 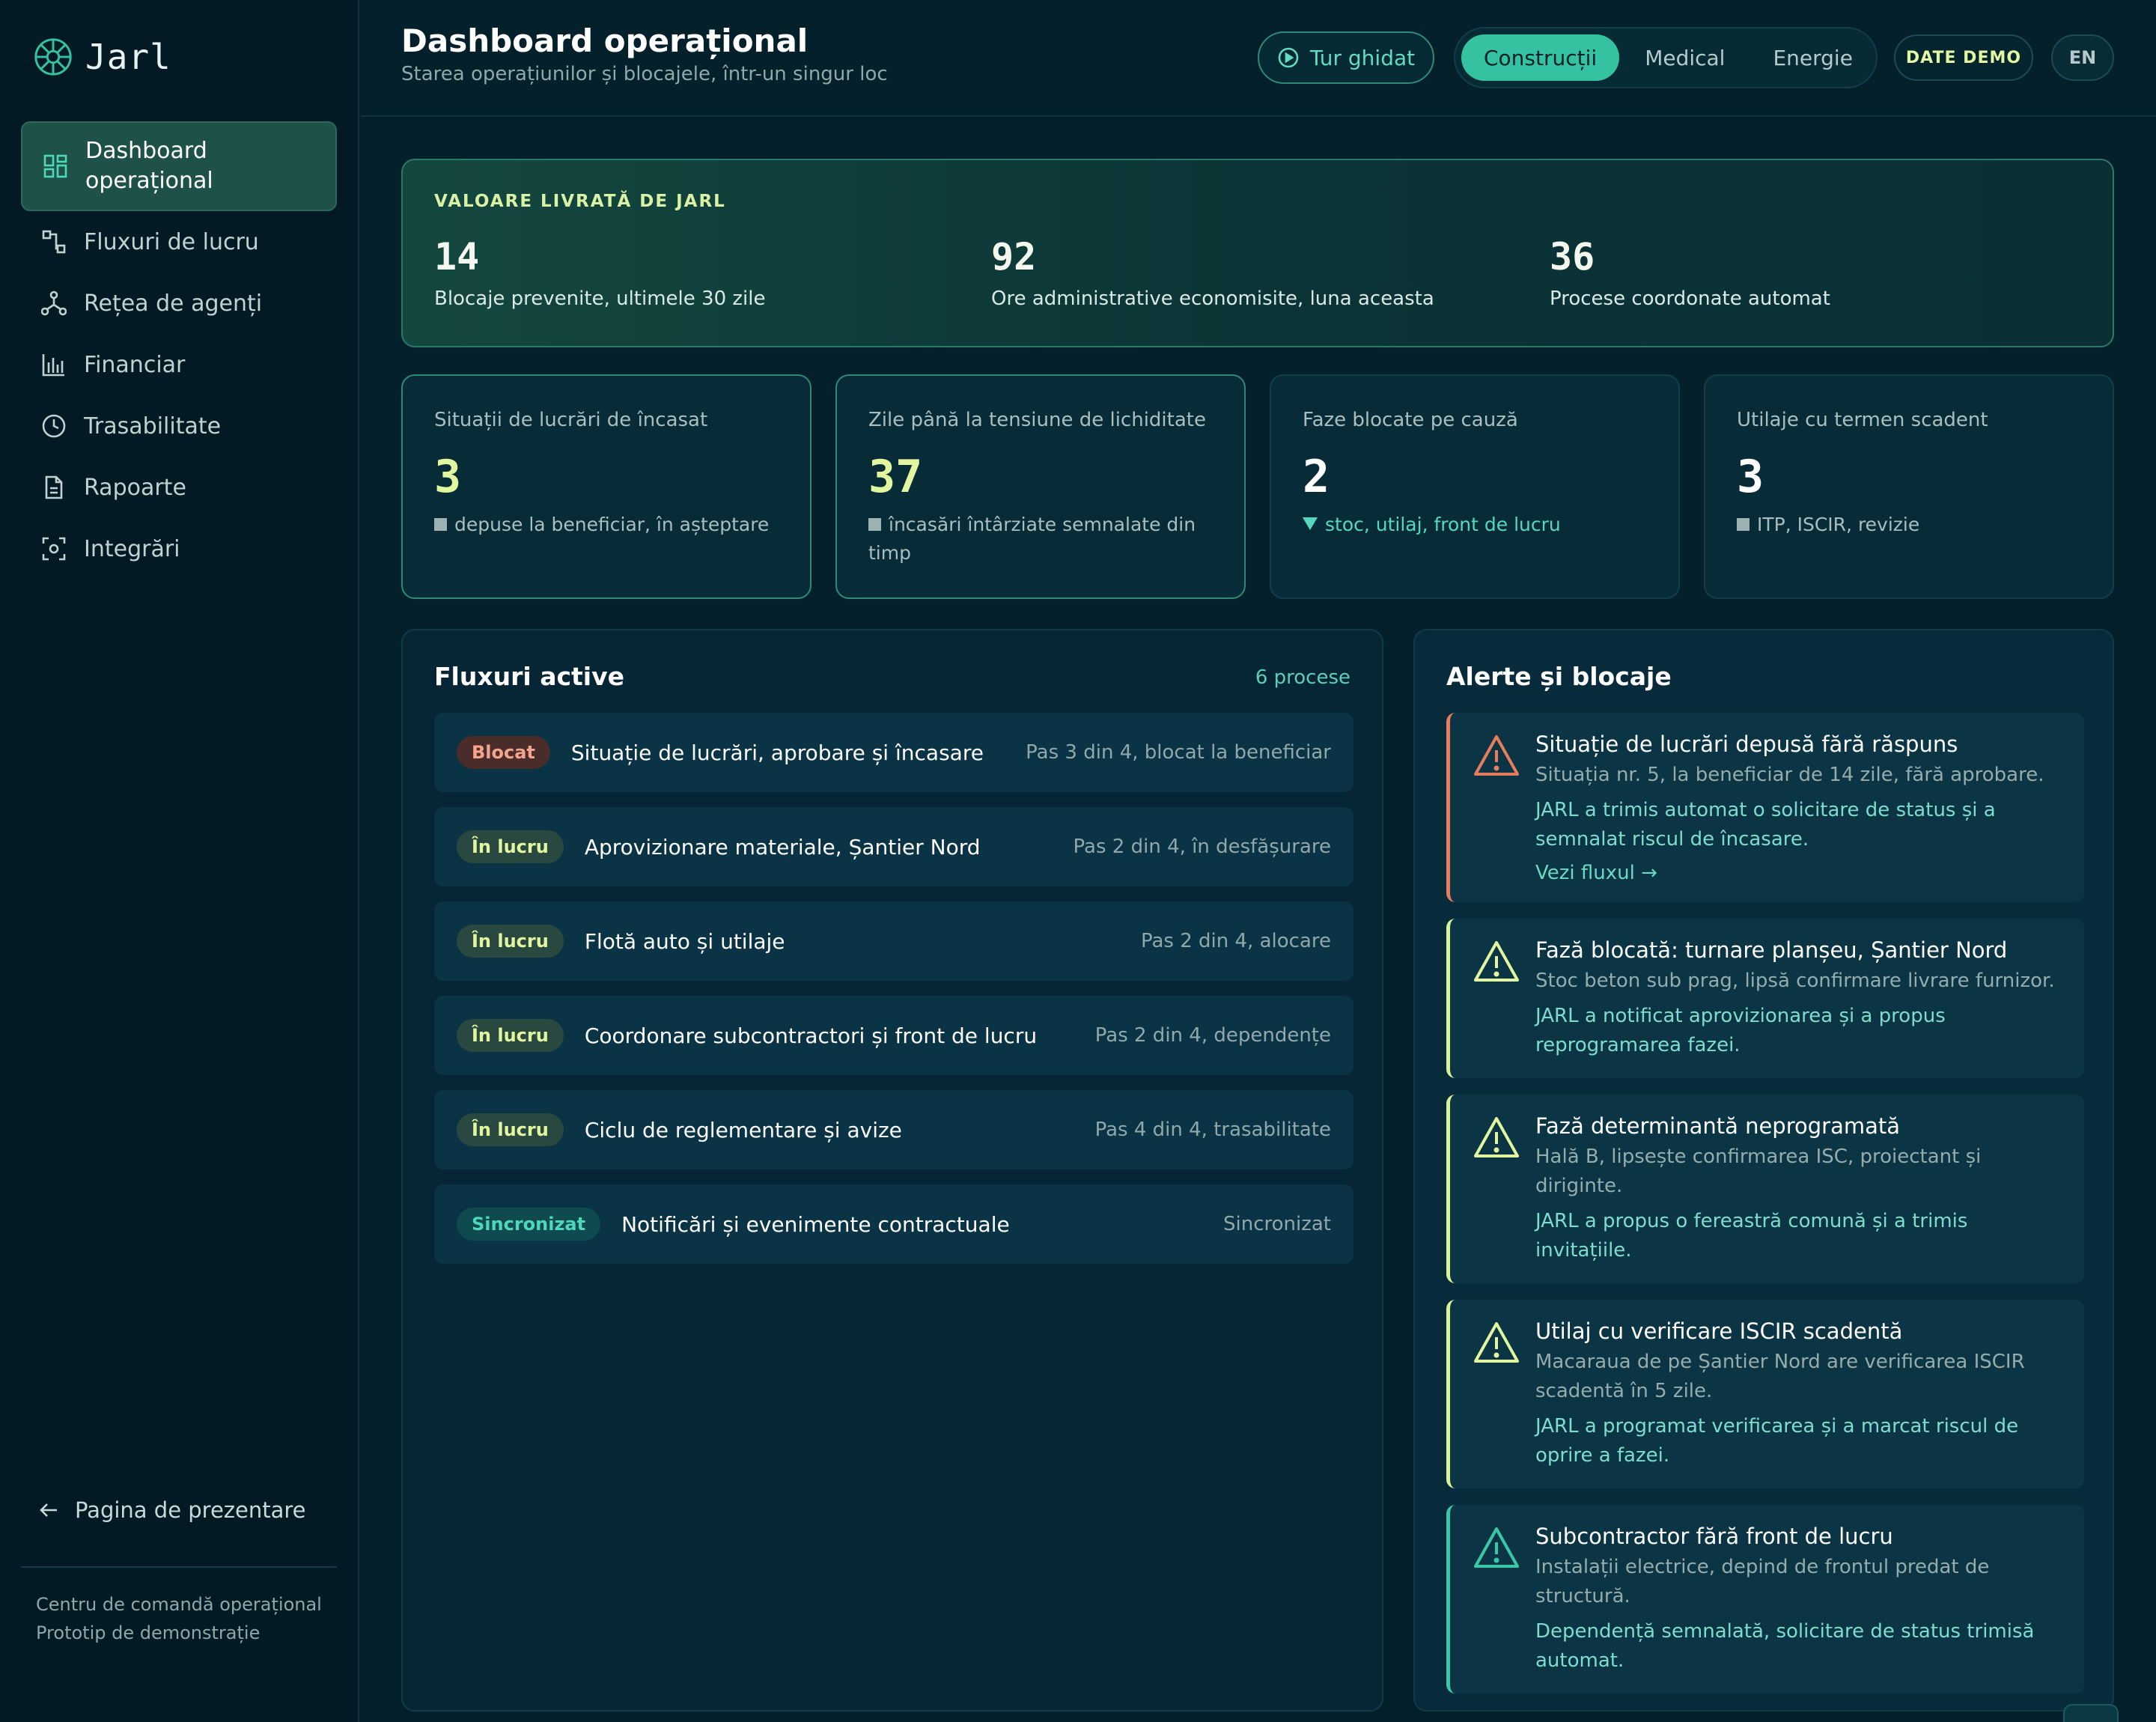 What do you see at coordinates (1362, 57) in the screenshot?
I see `tour-button-label: Tur ghidat` at bounding box center [1362, 57].